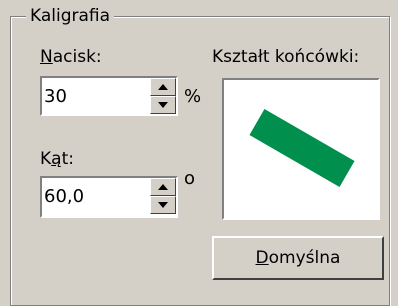 This screenshot has width=398, height=306. I want to click on tip-shape-label: Kształt końcówki:, so click(286, 57).